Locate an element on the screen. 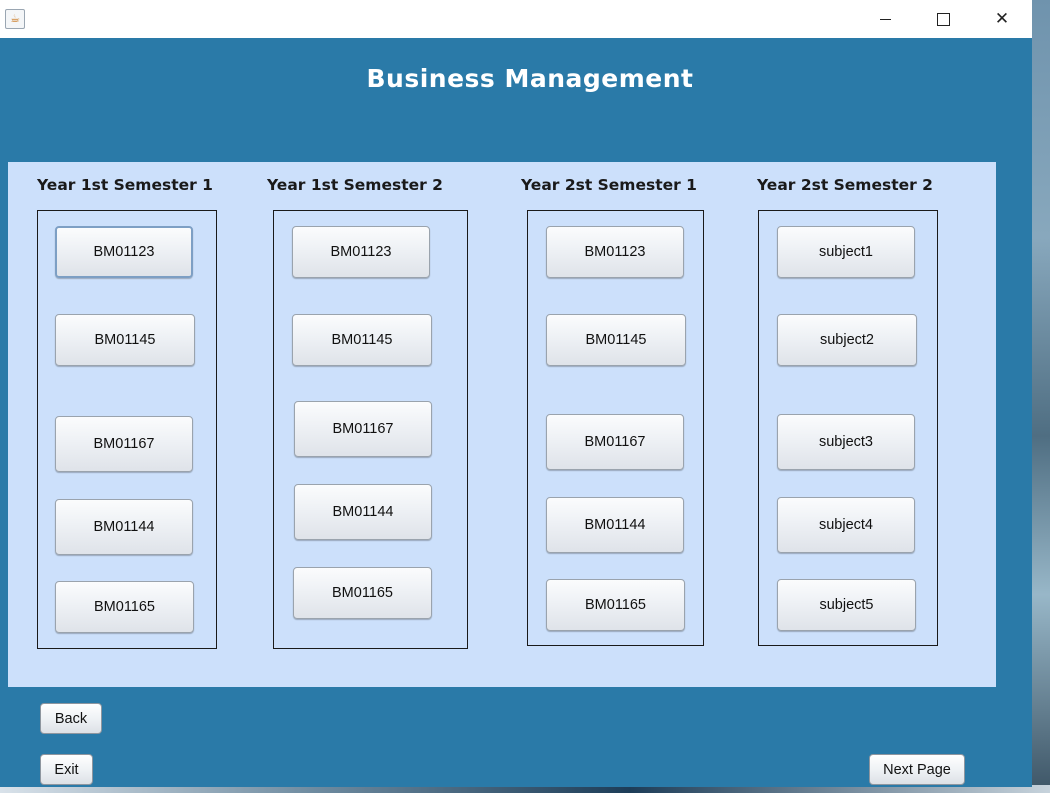 This screenshot has width=1050, height=793. title-bar: ☕ ✕ is located at coordinates (516, 19).